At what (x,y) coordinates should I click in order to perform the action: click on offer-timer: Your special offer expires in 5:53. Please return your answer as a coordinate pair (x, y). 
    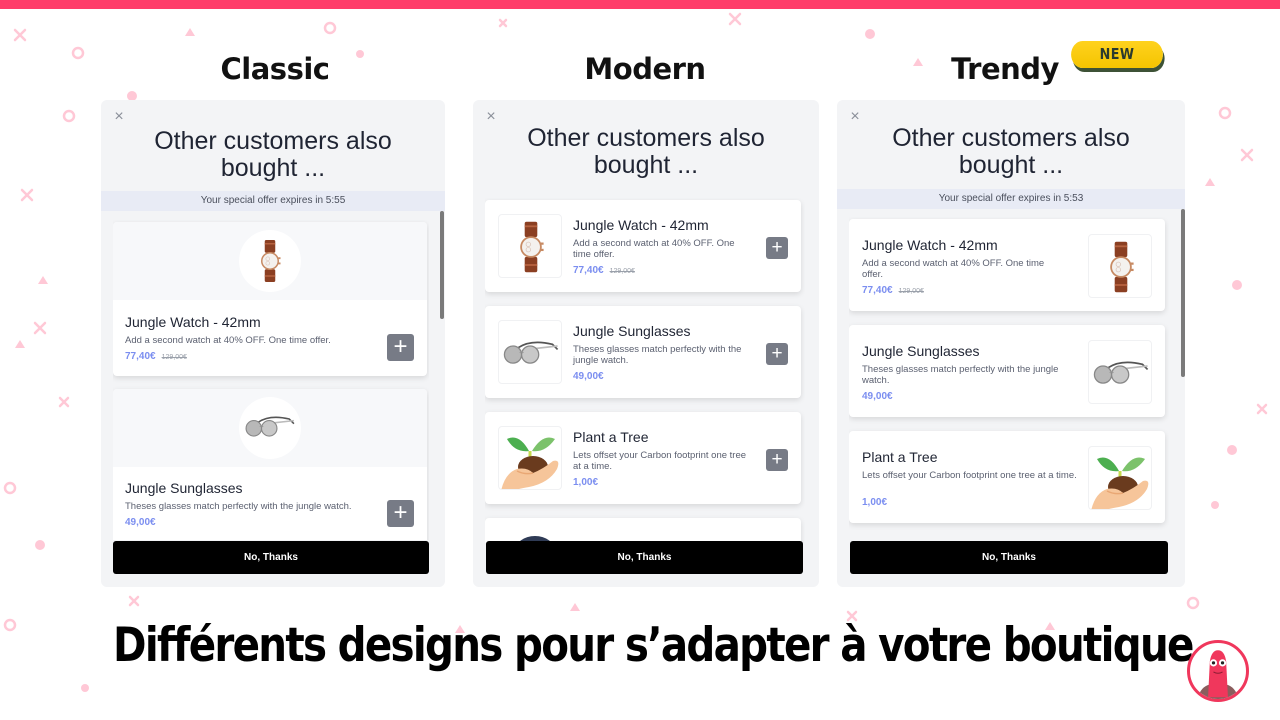
    Looking at the image, I should click on (1011, 199).